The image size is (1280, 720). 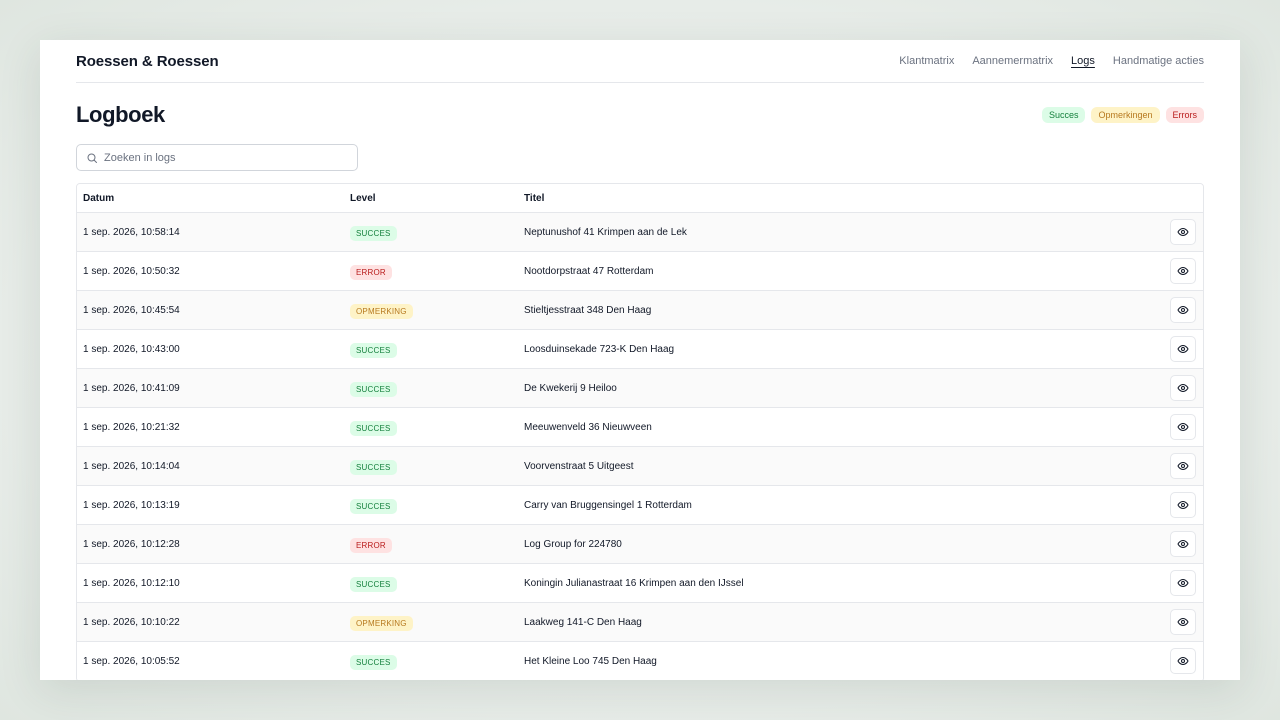 I want to click on legend-succes: Succes, so click(x=1063, y=115).